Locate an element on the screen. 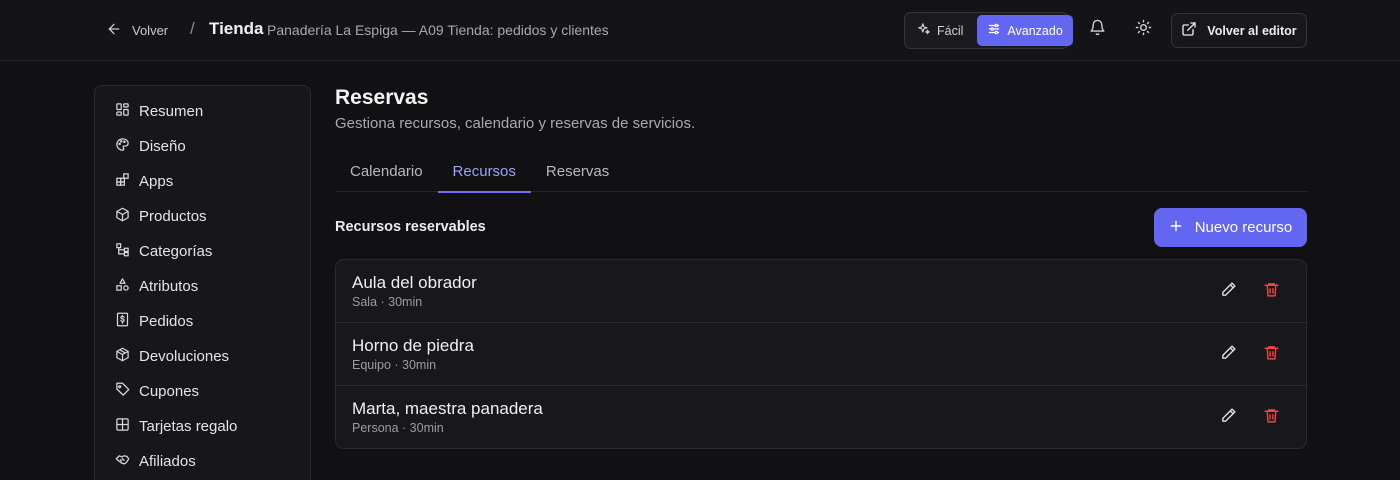  sidebar-item-tarjetas-regalo: Tarjetas regalo is located at coordinates (202, 426).